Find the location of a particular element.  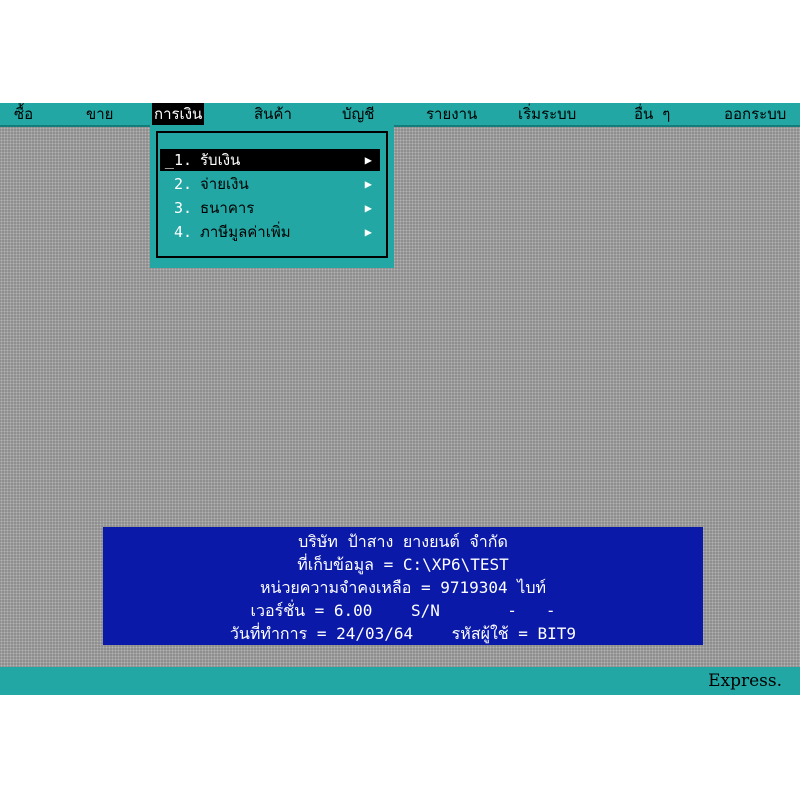

menu-exit: ออกระบบ is located at coordinates (755, 114).